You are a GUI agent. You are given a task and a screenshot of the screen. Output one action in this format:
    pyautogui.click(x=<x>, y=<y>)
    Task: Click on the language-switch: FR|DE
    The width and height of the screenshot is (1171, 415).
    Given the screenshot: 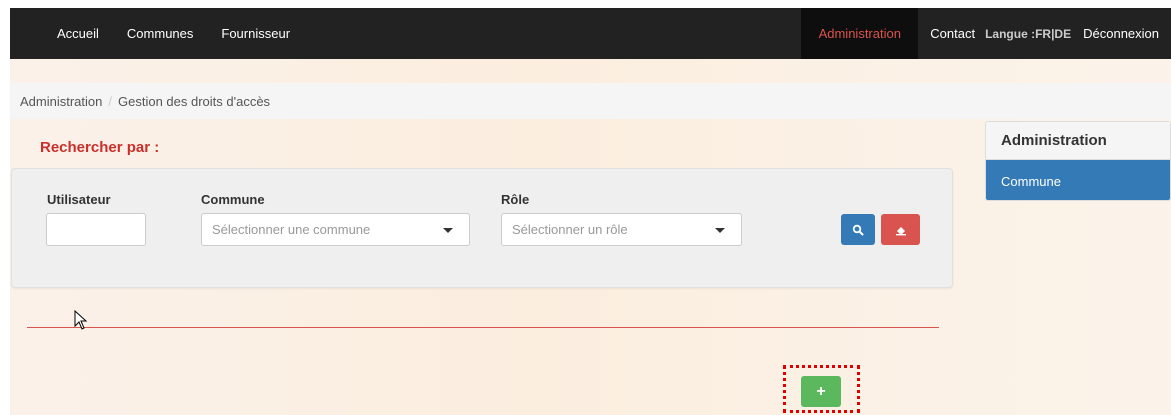 What is the action you would take?
    pyautogui.click(x=1053, y=34)
    